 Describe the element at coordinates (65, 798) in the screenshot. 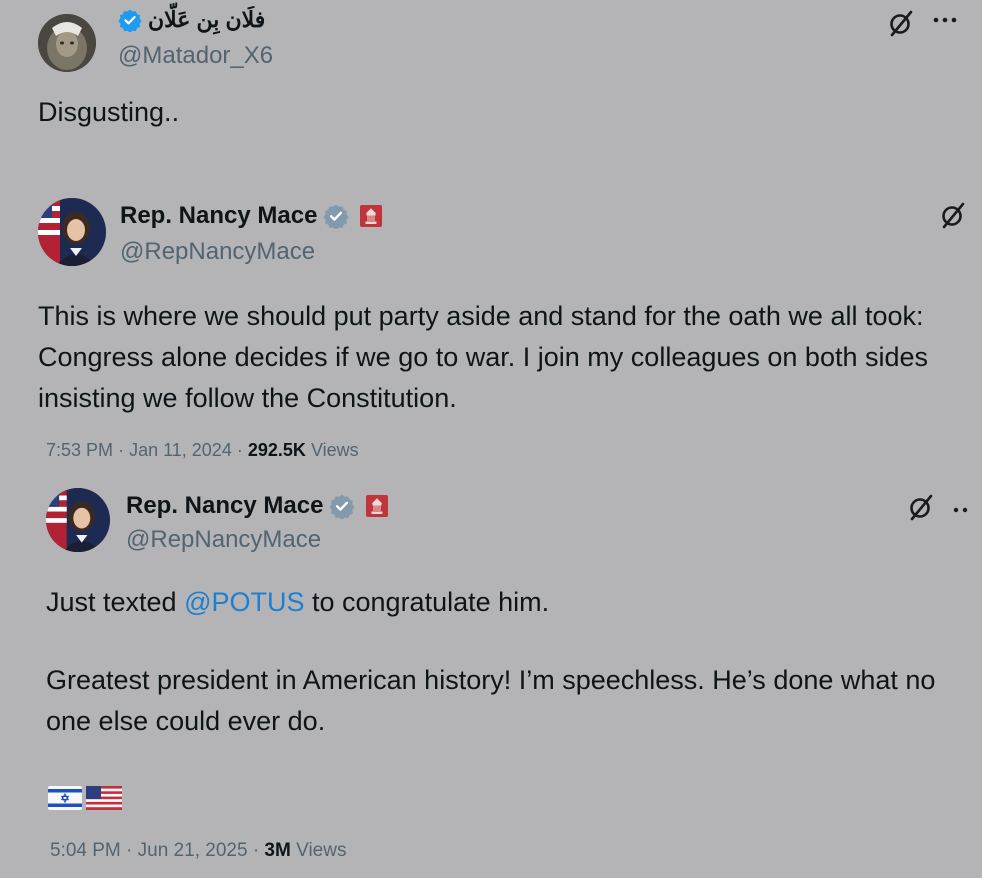

I see `israel-flag-icon` at that location.